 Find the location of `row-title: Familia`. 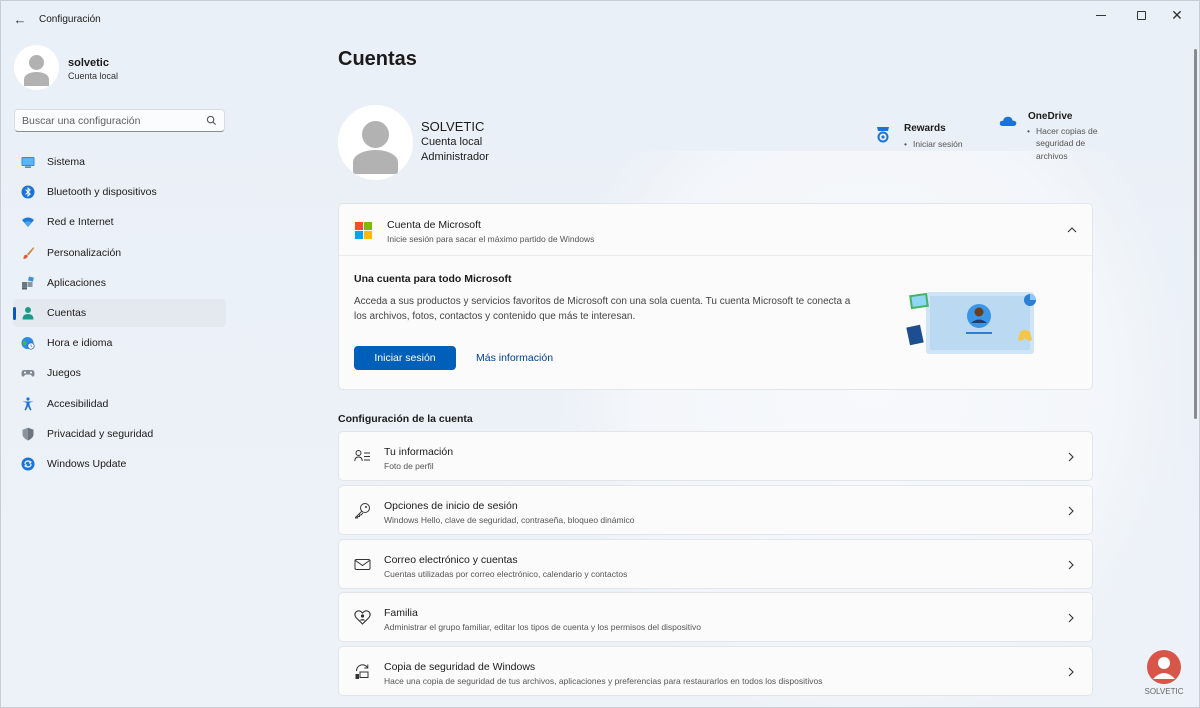

row-title: Familia is located at coordinates (401, 613).